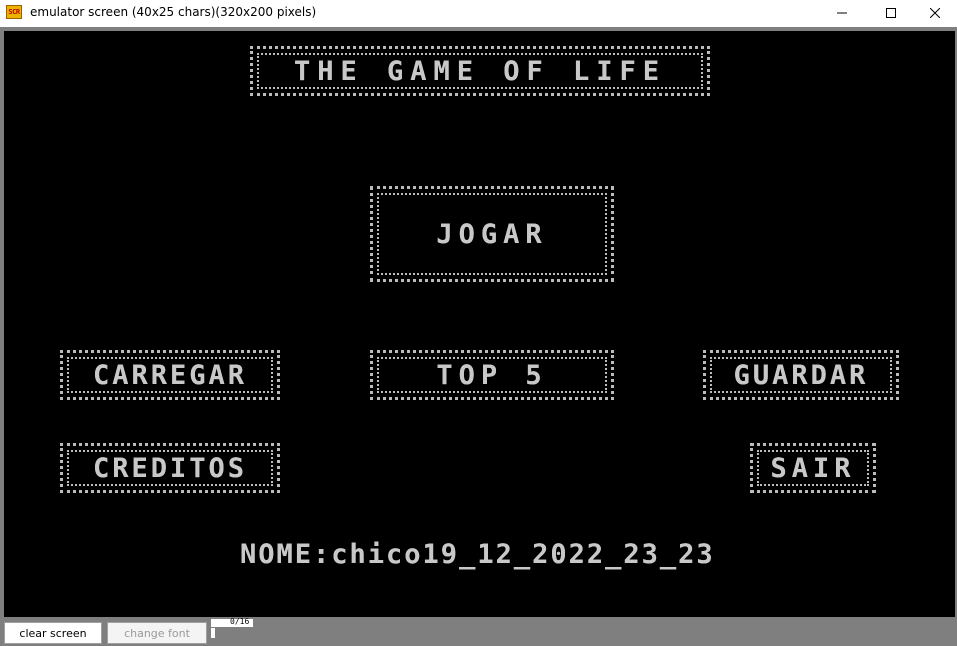  What do you see at coordinates (213, 633) in the screenshot?
I see `counter-progress` at bounding box center [213, 633].